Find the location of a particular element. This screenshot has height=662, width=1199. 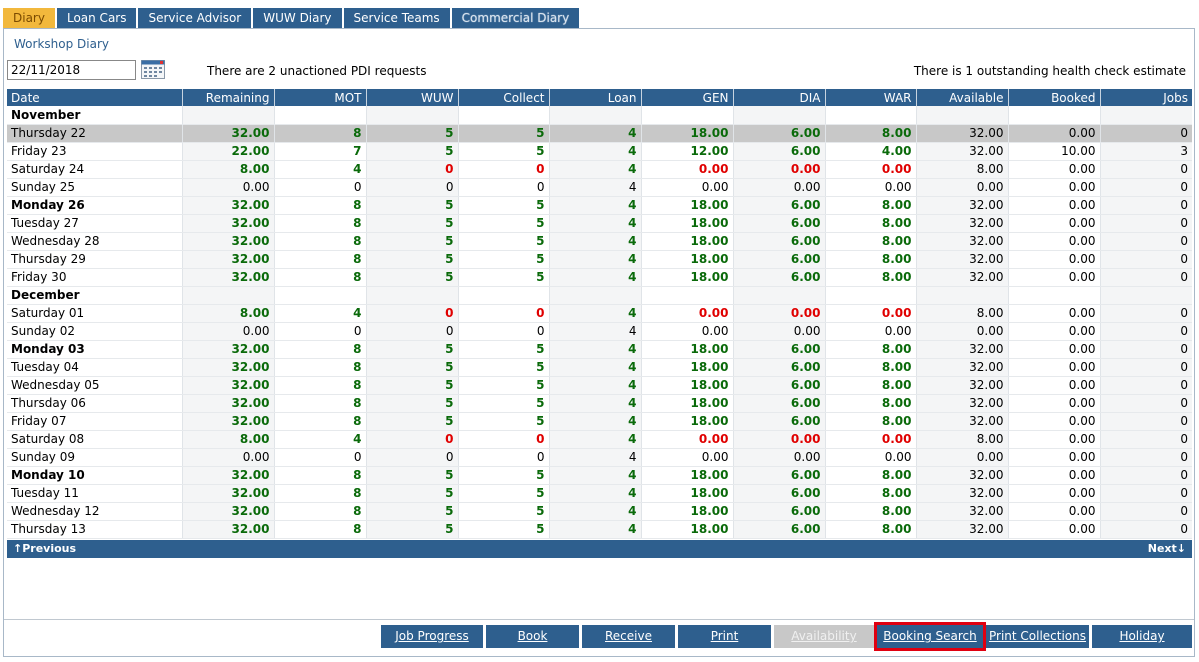

cell-date: Saturday 24 is located at coordinates (95, 169).